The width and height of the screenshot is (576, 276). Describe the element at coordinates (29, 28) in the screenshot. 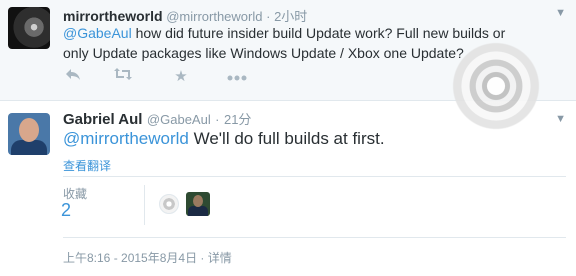

I see `avatar-mirrortheworld` at that location.